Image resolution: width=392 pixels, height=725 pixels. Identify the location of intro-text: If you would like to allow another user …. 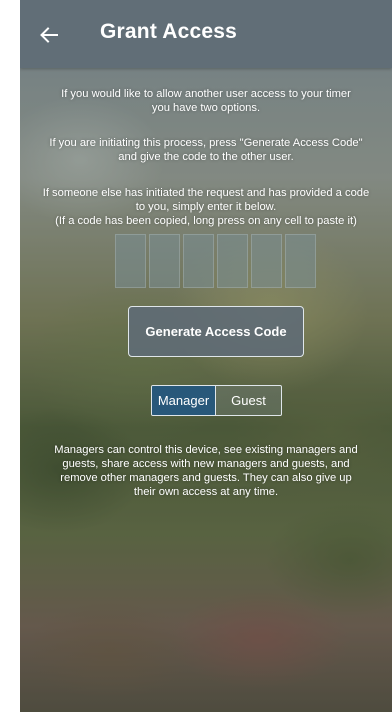
(206, 101).